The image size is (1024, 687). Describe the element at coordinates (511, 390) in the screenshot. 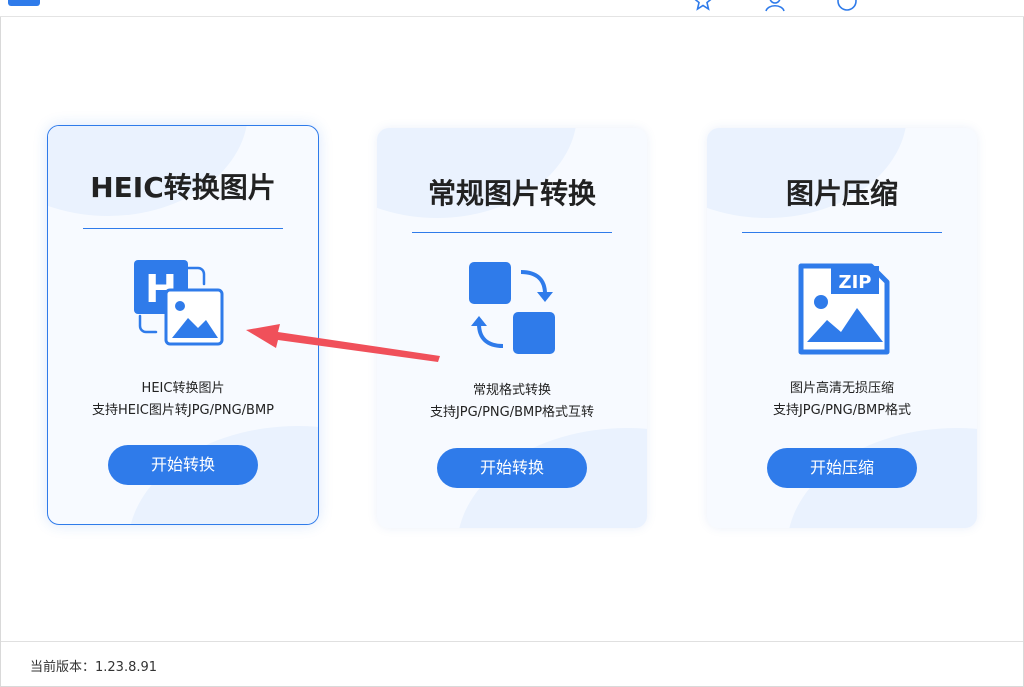

I see `desc-line: 常规格式转换` at that location.